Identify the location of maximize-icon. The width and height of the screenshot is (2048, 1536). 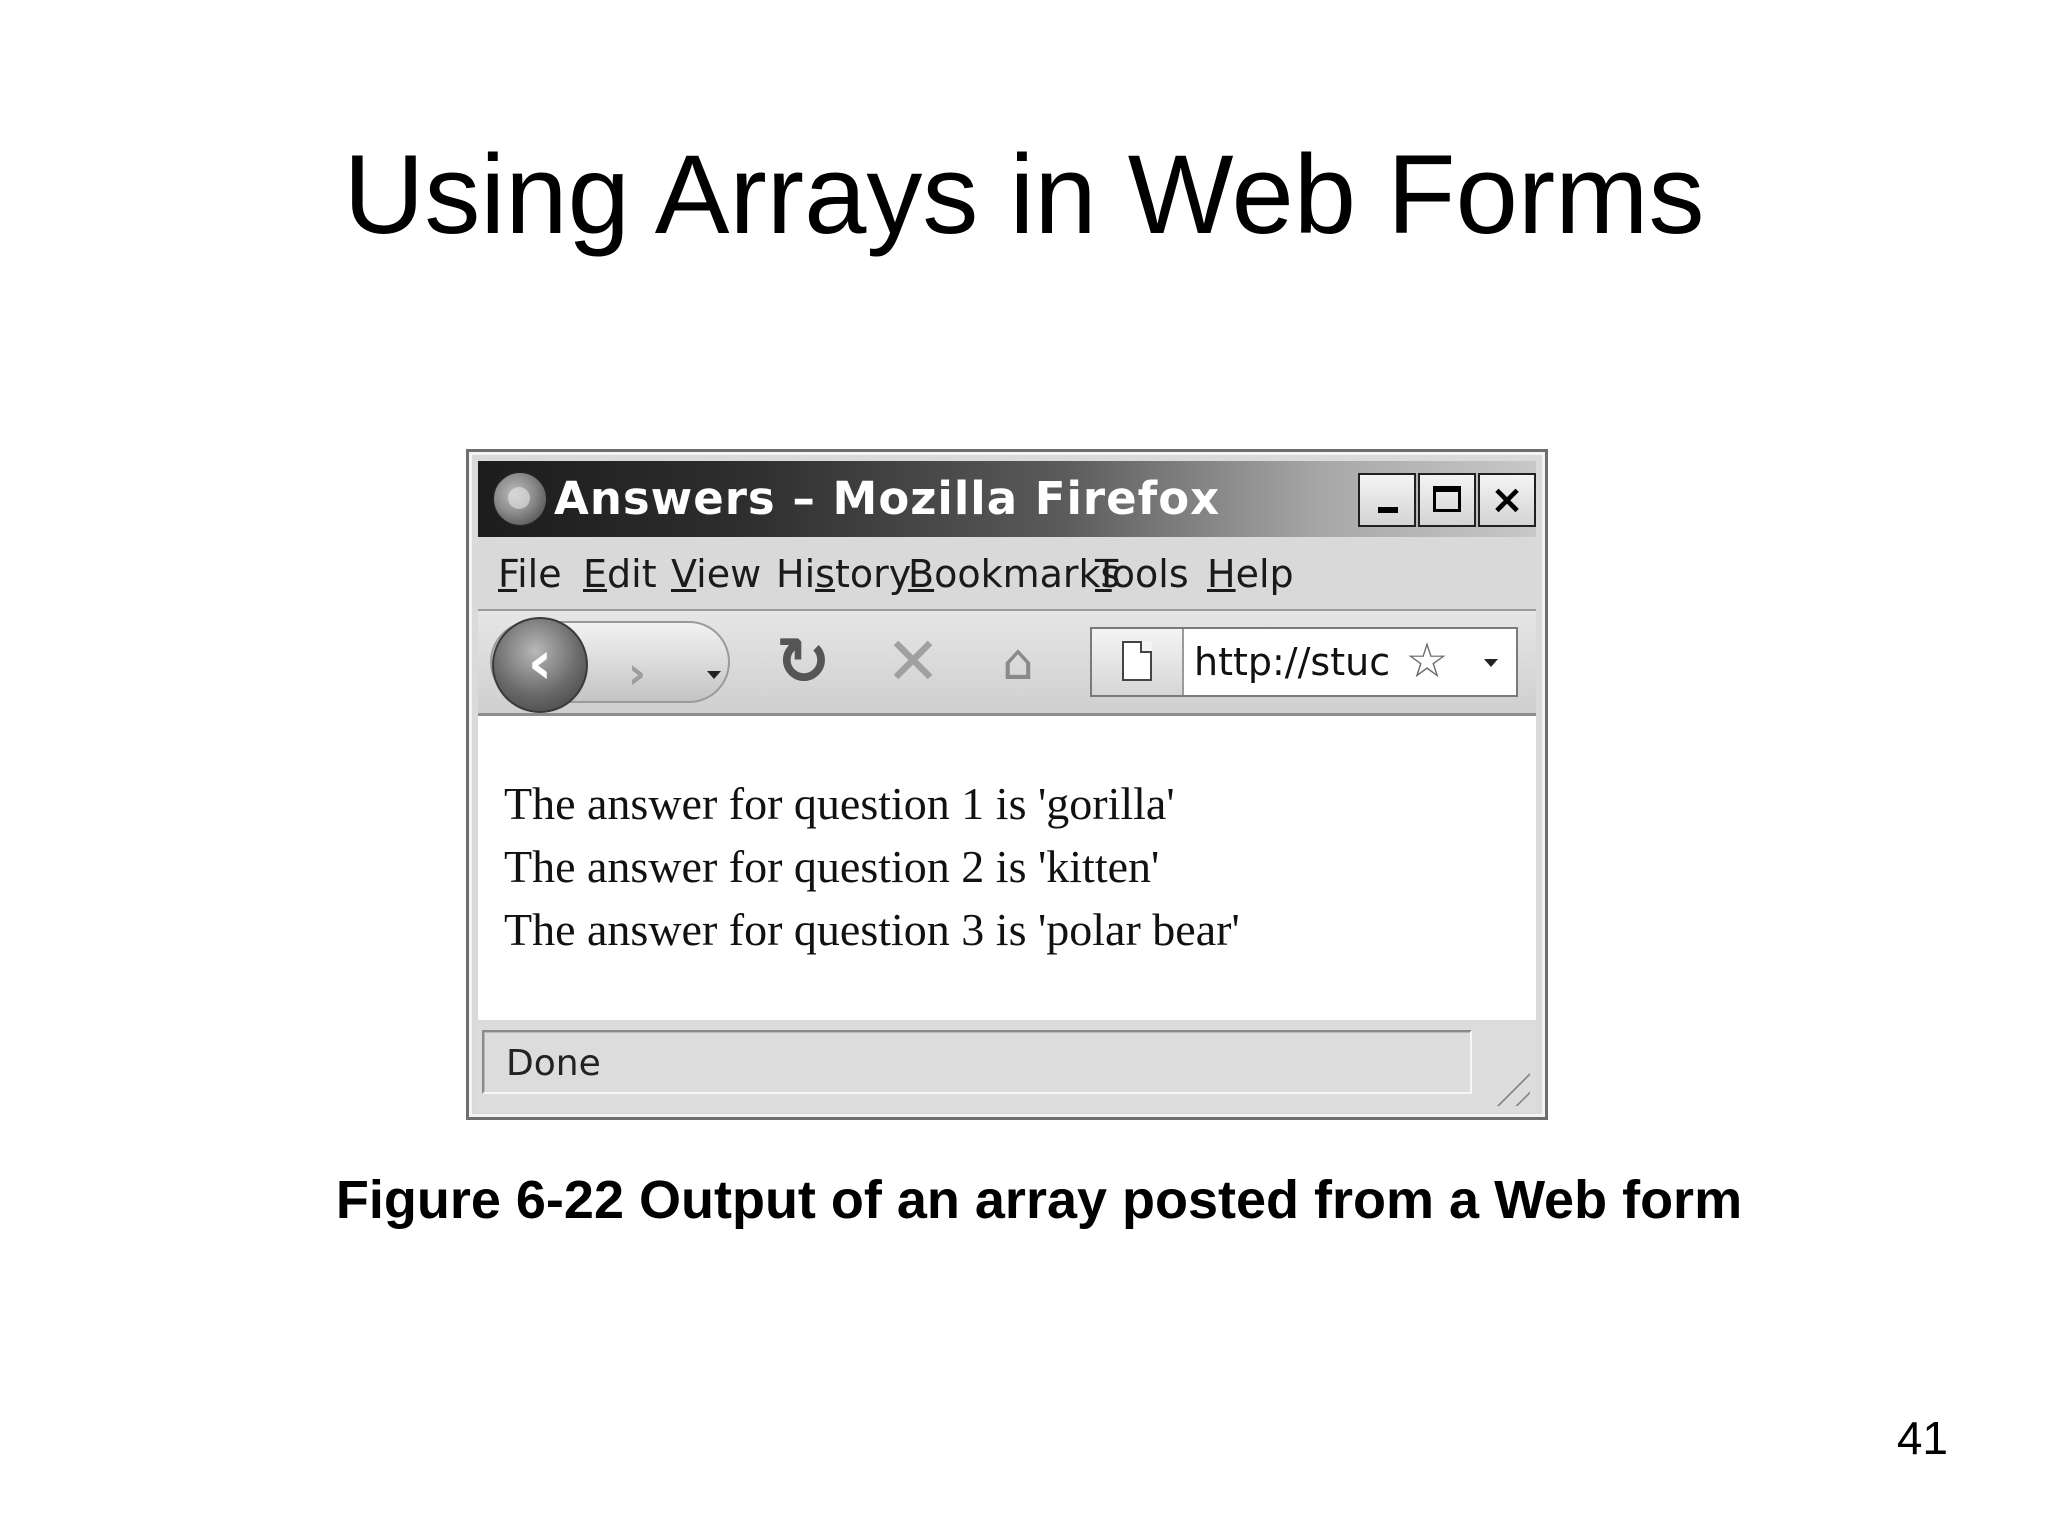
(1447, 499).